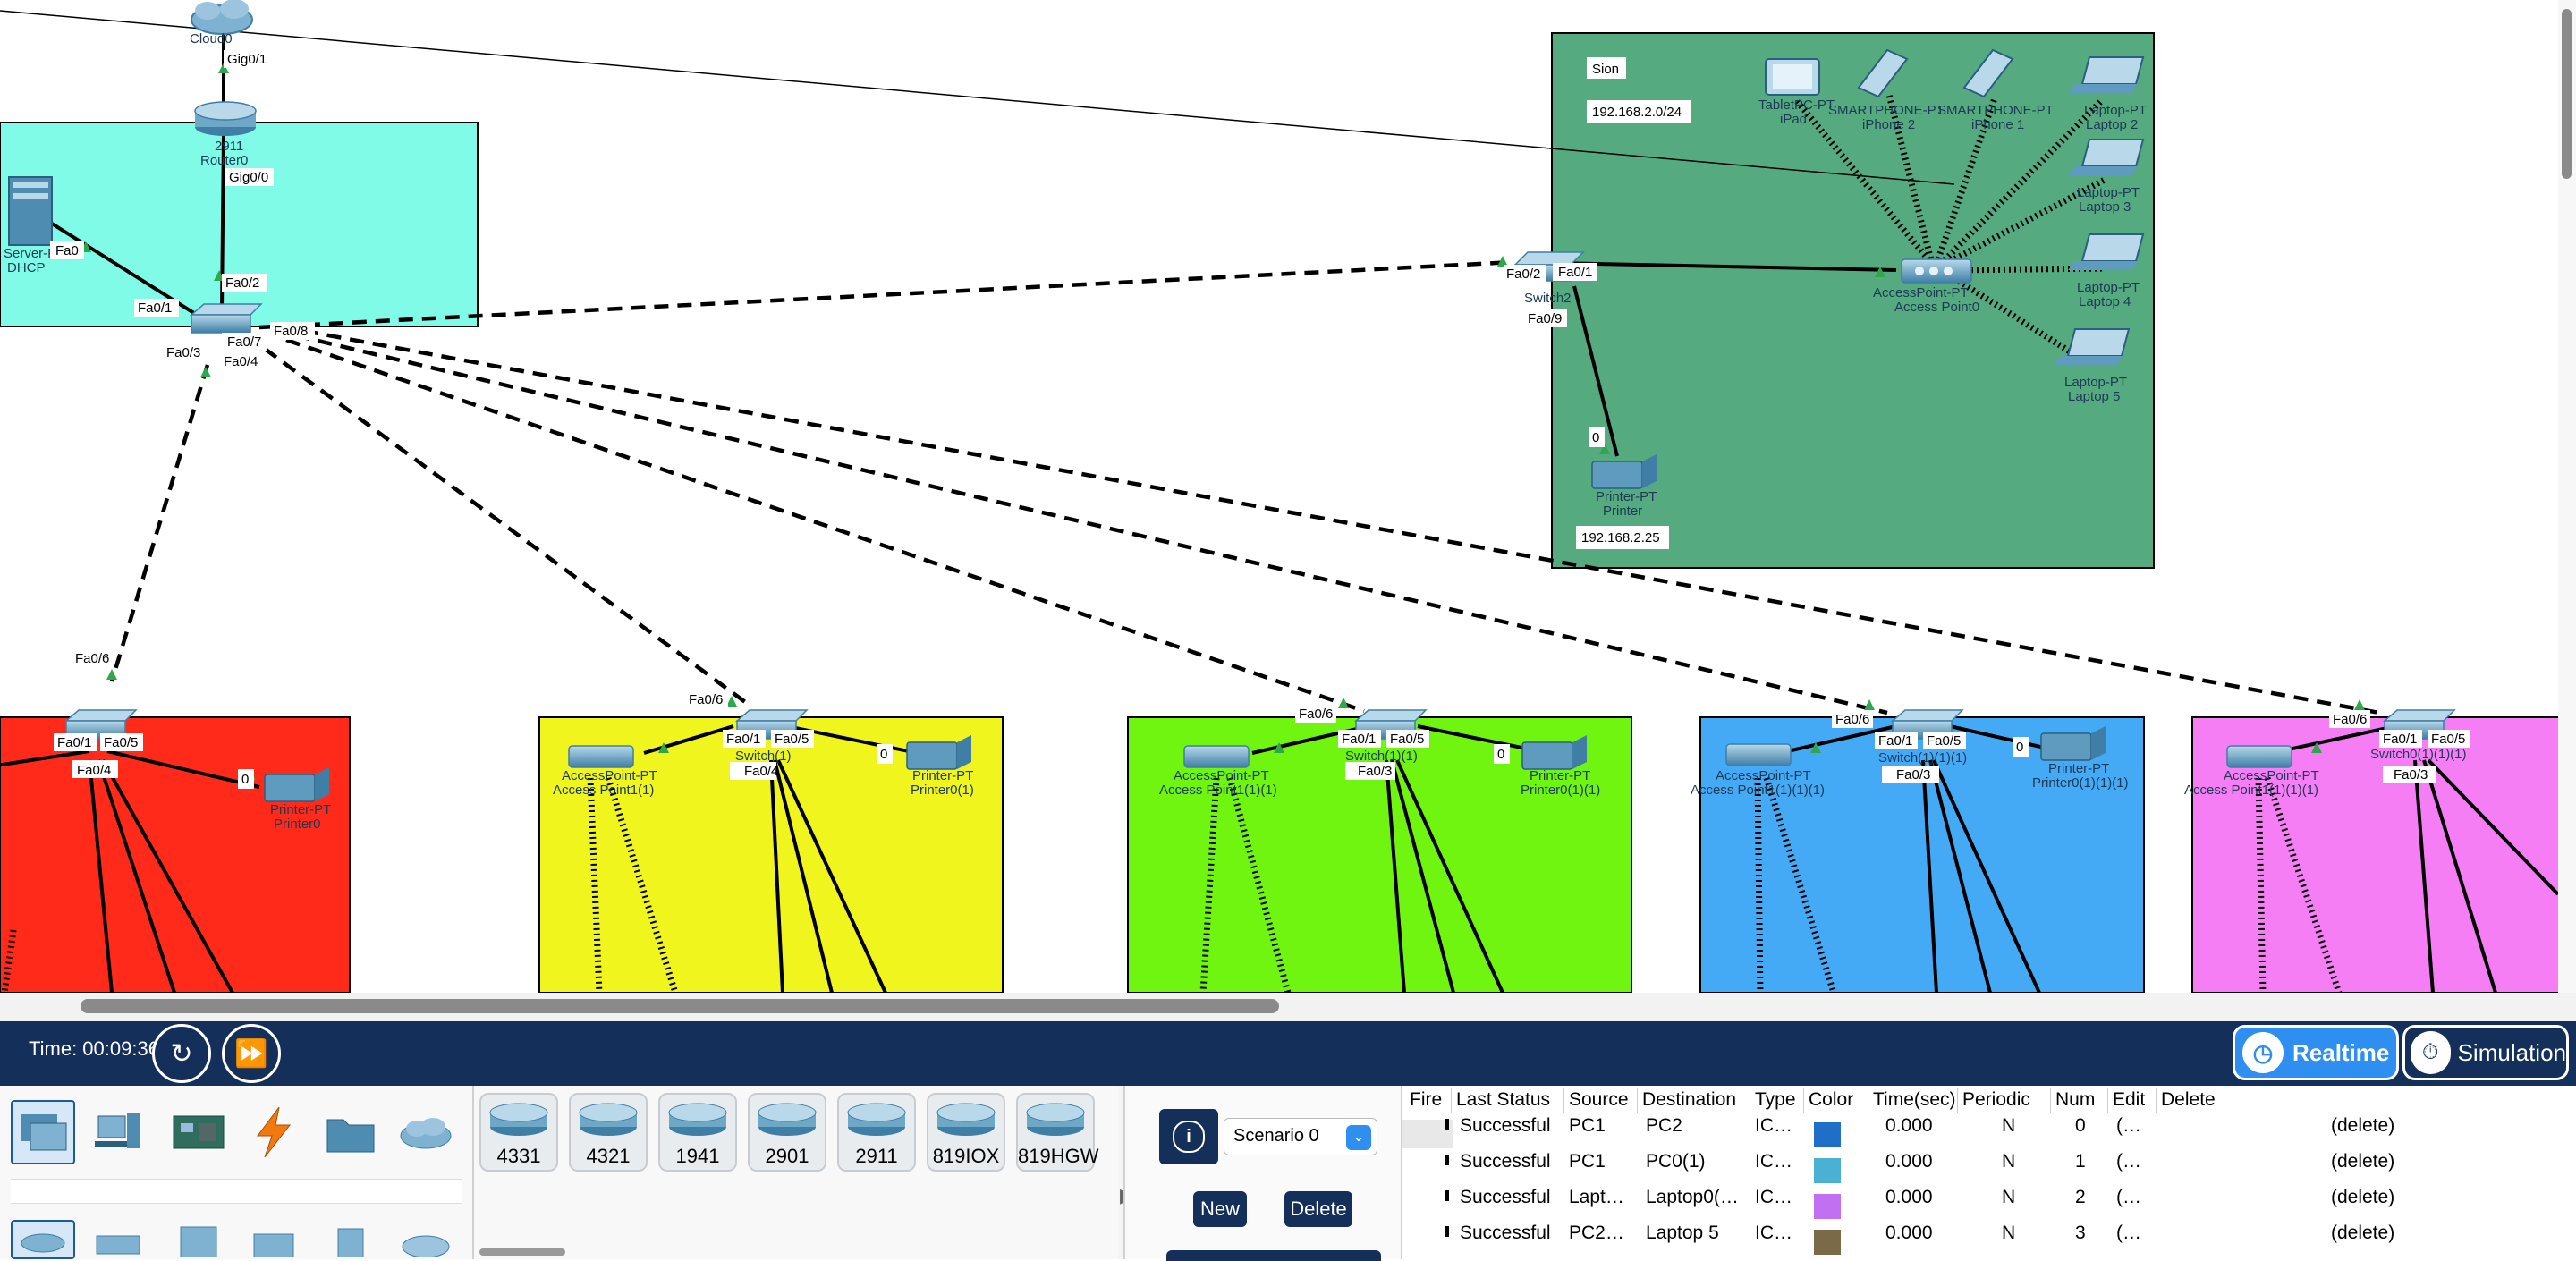 This screenshot has width=2576, height=1261. What do you see at coordinates (426, 1132) in the screenshot?
I see `multiuser-icon` at bounding box center [426, 1132].